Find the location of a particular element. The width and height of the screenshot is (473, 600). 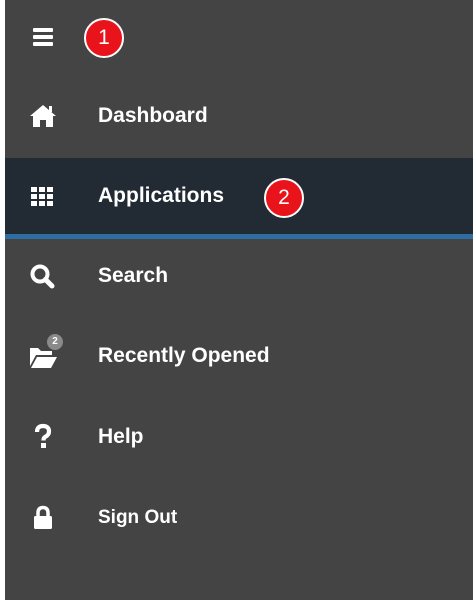

menu-header is located at coordinates (239, 39).